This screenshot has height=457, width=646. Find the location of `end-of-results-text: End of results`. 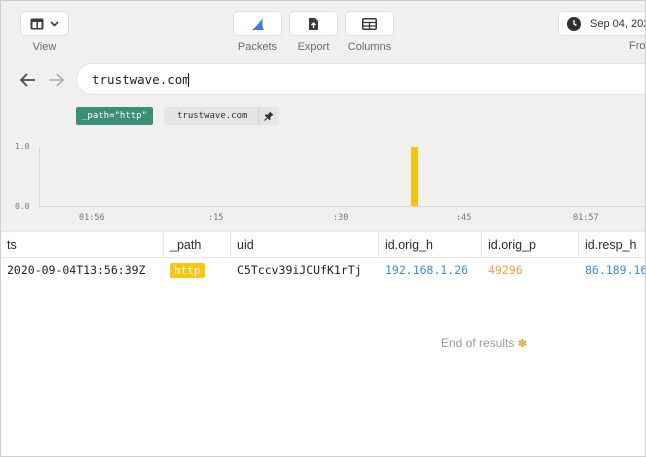

end-of-results-text: End of results is located at coordinates (478, 343).